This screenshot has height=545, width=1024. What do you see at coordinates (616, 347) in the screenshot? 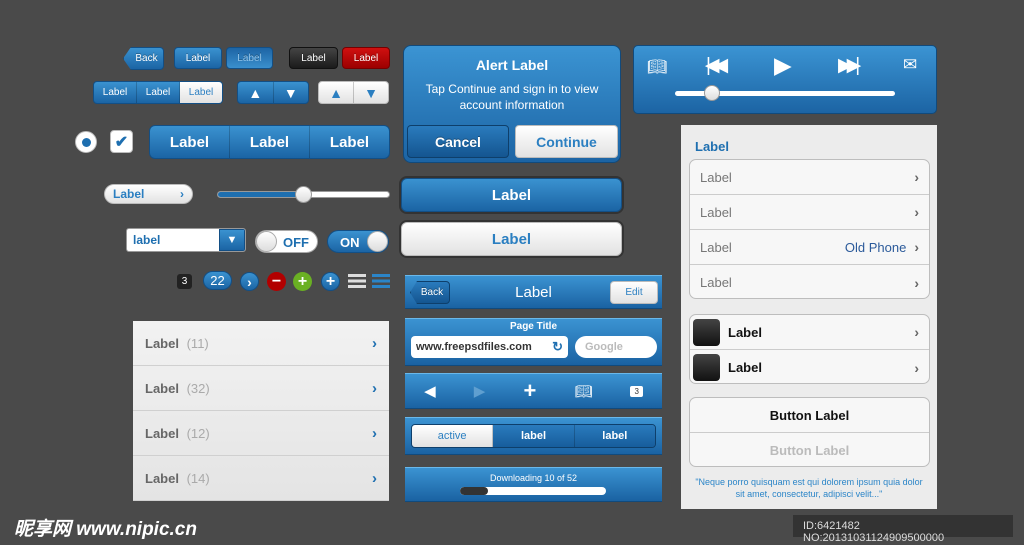
I see `search-field: Google` at bounding box center [616, 347].